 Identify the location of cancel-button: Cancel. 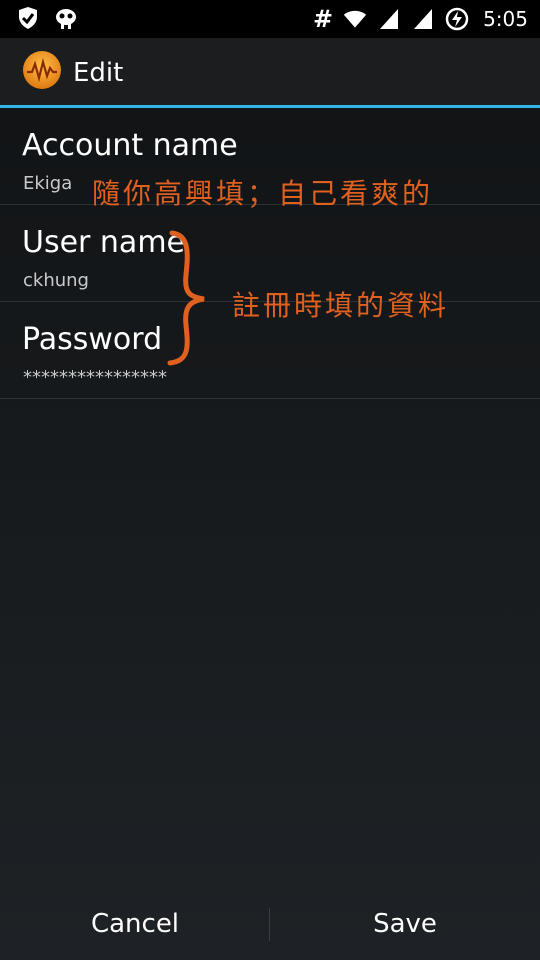
(135, 924).